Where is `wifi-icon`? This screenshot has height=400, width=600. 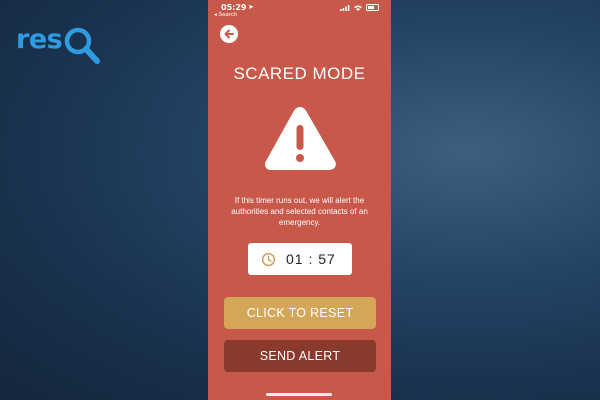 wifi-icon is located at coordinates (358, 8).